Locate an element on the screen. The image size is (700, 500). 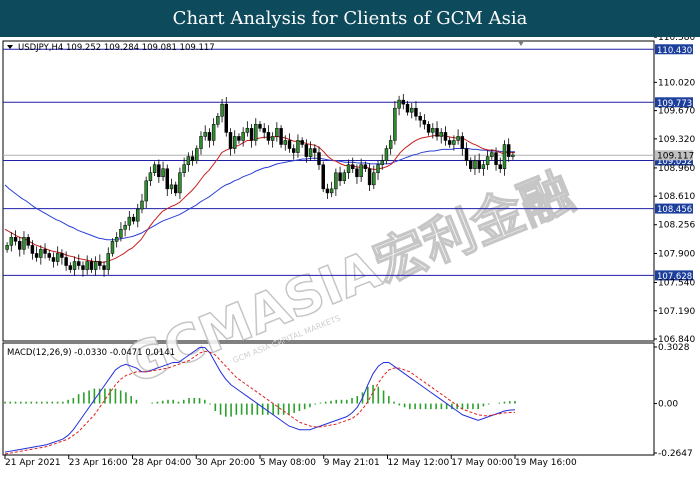
macd-tick-label: 0.3028 is located at coordinates (674, 348).